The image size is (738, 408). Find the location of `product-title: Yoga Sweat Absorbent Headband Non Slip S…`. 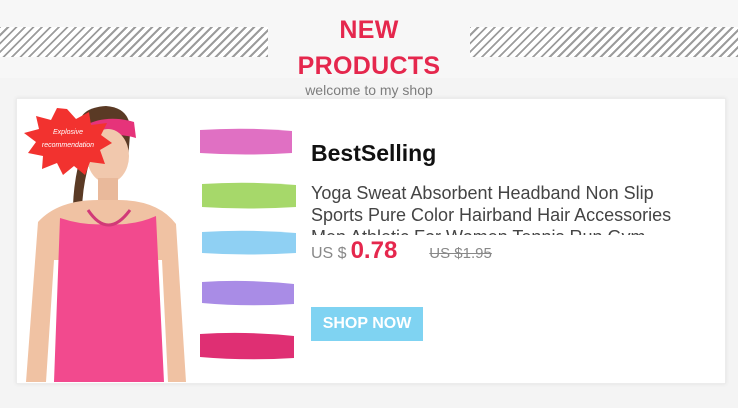

product-title: Yoga Sweat Absorbent Headband Non Slip S… is located at coordinates (508, 208).